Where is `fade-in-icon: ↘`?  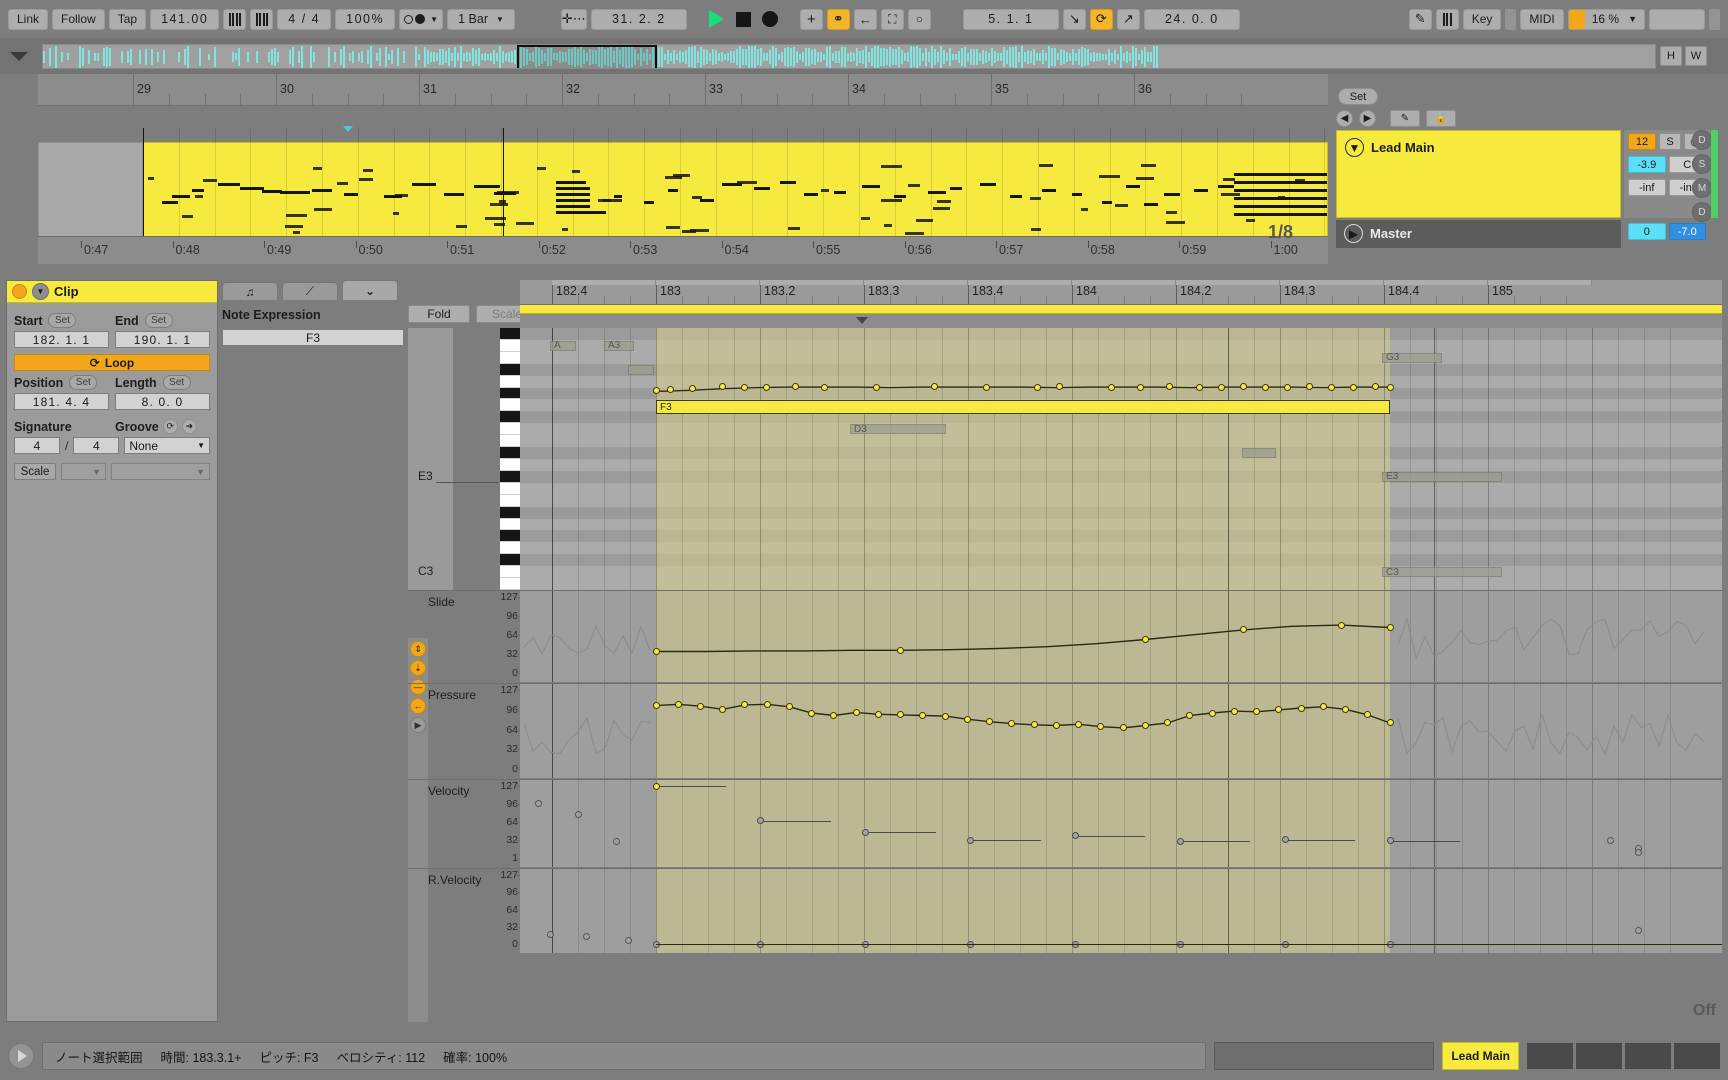
fade-in-icon: ↘ is located at coordinates (1074, 19).